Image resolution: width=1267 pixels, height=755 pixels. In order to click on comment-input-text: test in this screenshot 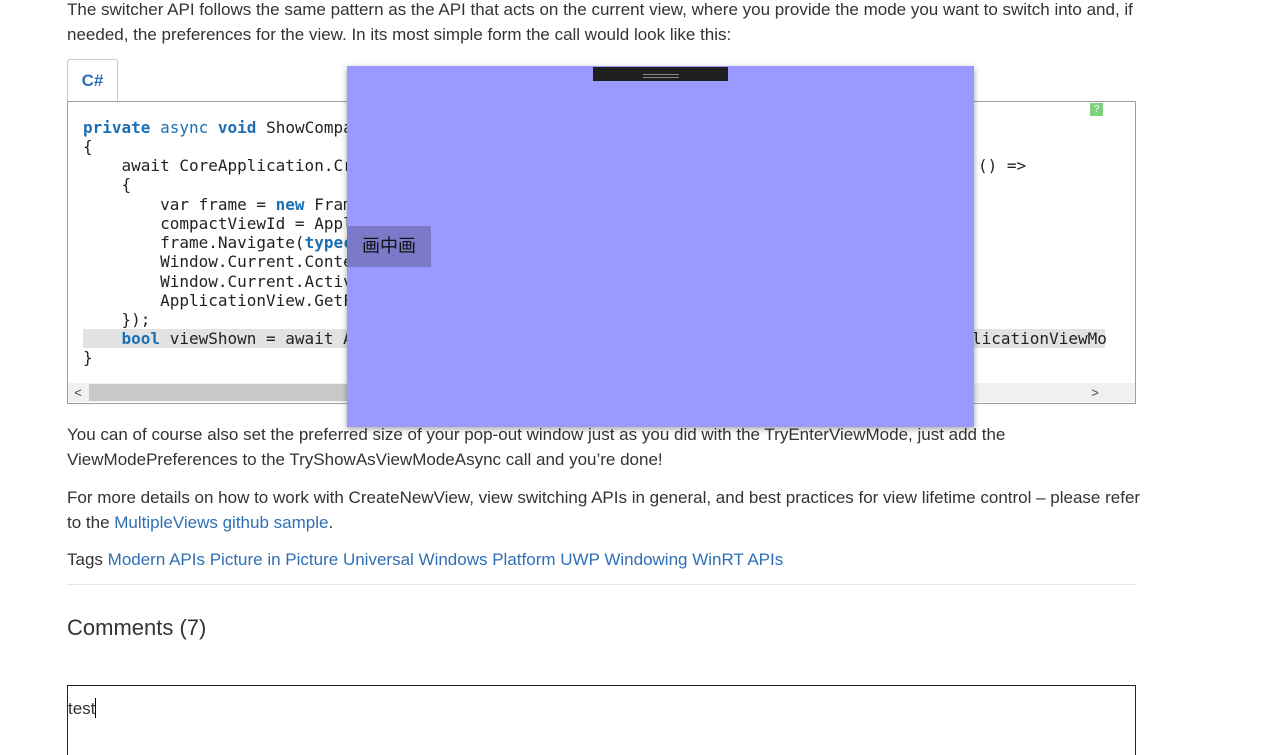, I will do `click(82, 709)`.